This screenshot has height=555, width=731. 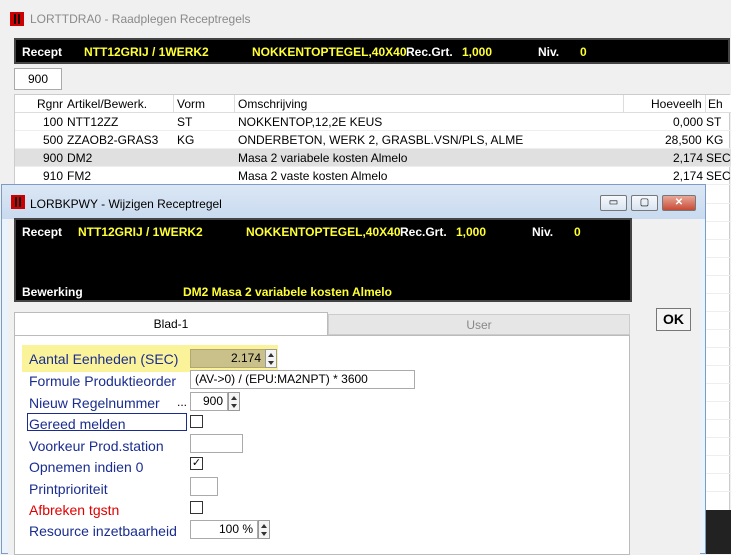 I want to click on recgrt-value: 1,000, so click(x=477, y=52).